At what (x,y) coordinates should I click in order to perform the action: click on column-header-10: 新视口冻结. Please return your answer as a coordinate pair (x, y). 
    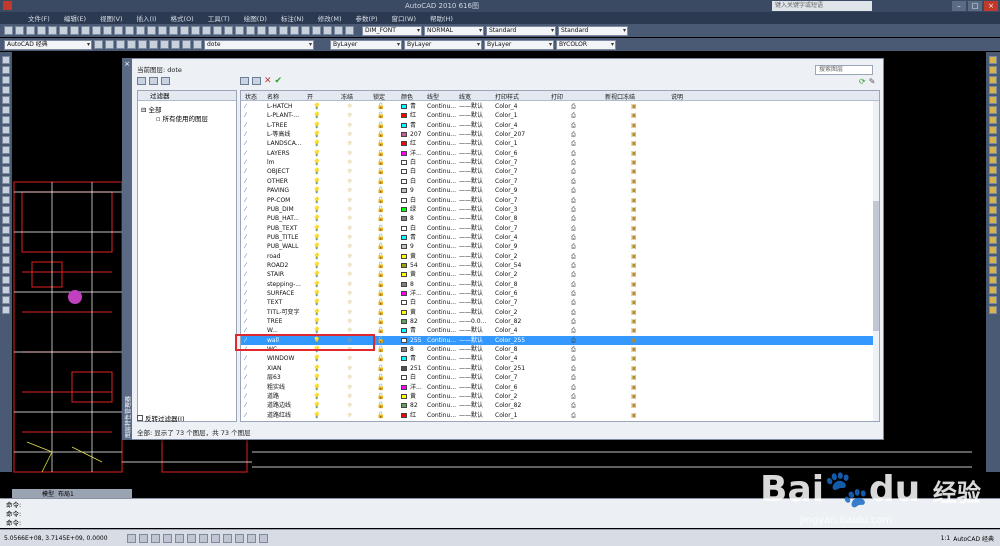
    Looking at the image, I should click on (620, 96).